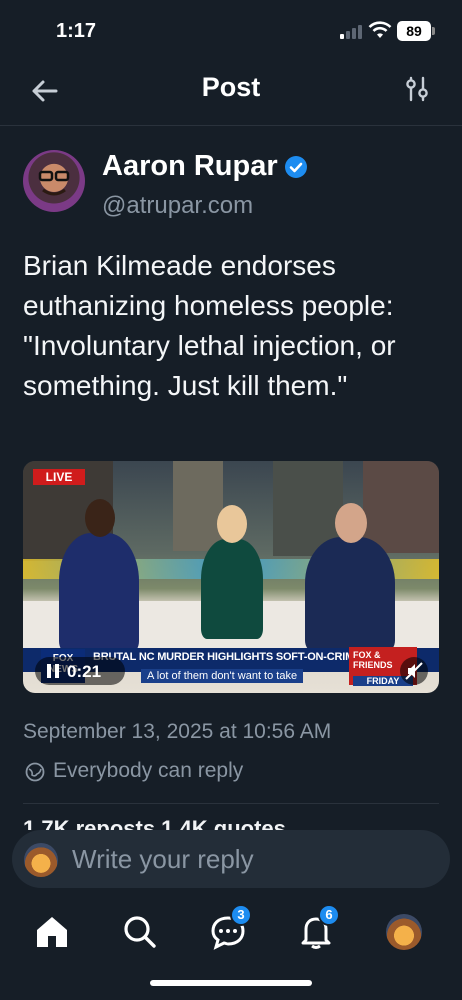  What do you see at coordinates (54, 181) in the screenshot?
I see `author-avatar` at bounding box center [54, 181].